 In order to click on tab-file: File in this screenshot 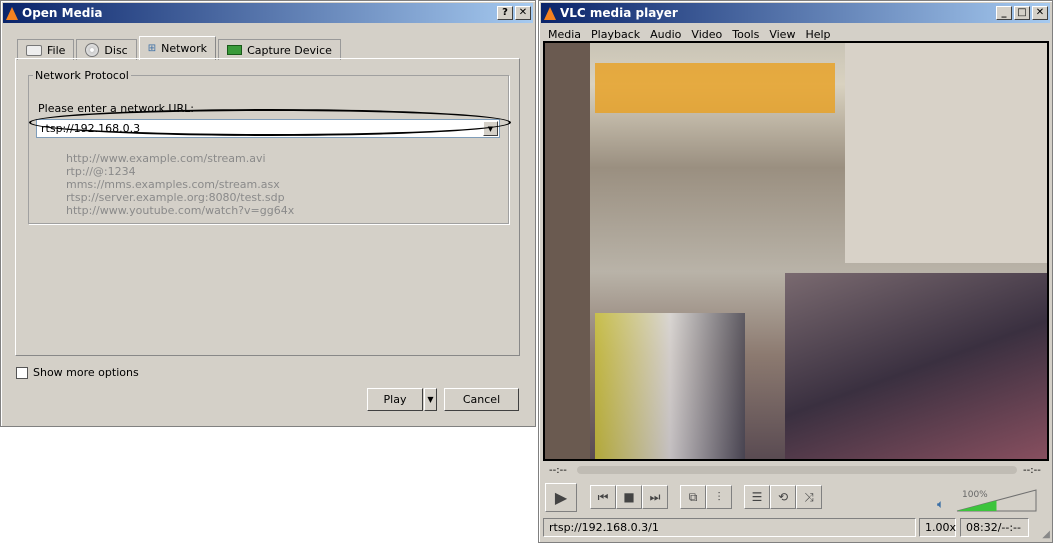, I will do `click(46, 49)`.